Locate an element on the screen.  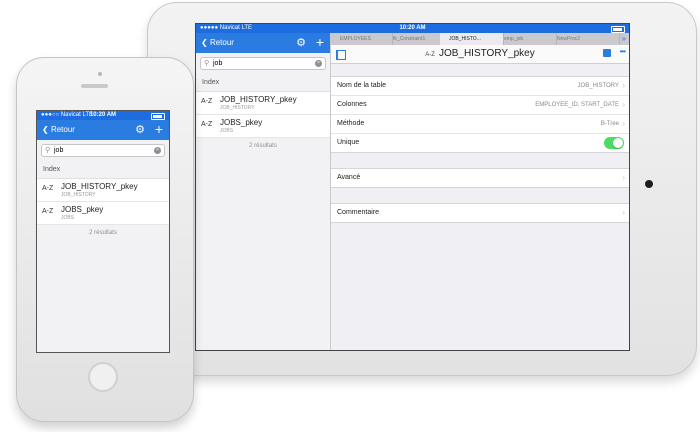
detail-title-text: JOB_HISTORY_pkey is located at coordinates (486, 53).